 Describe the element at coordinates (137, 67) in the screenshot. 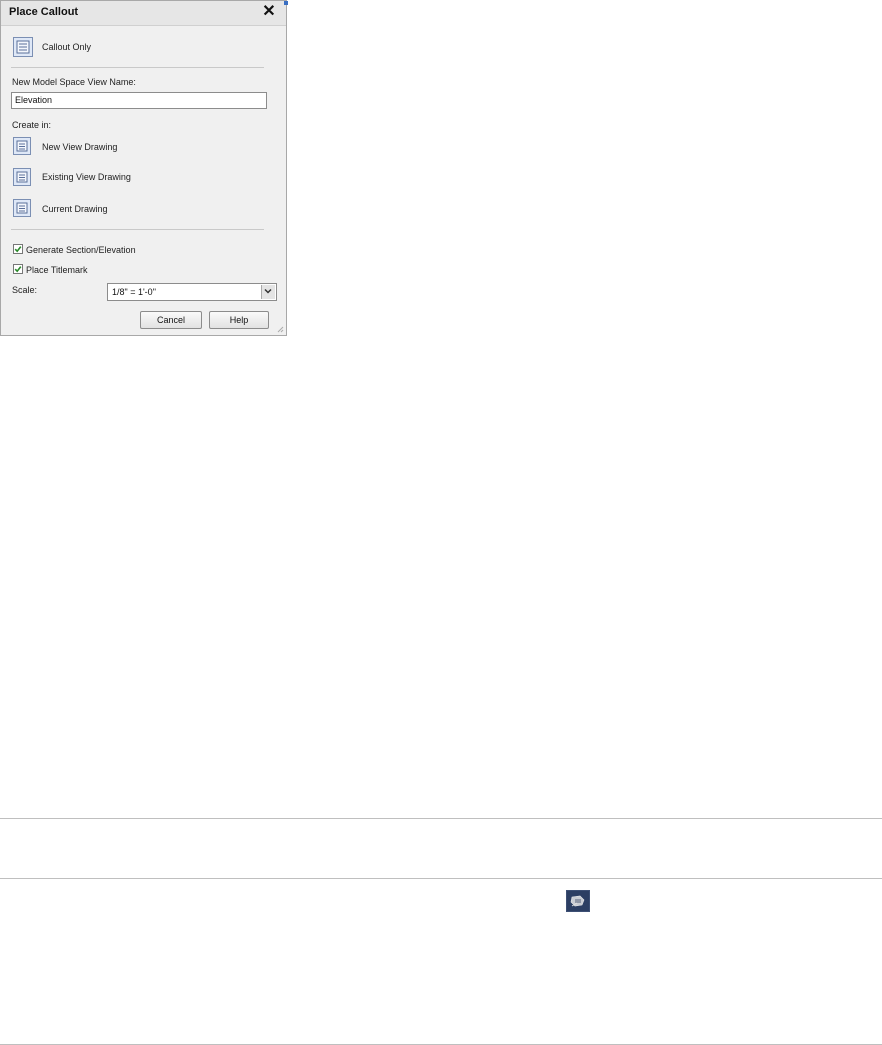

I see `separator-top` at that location.